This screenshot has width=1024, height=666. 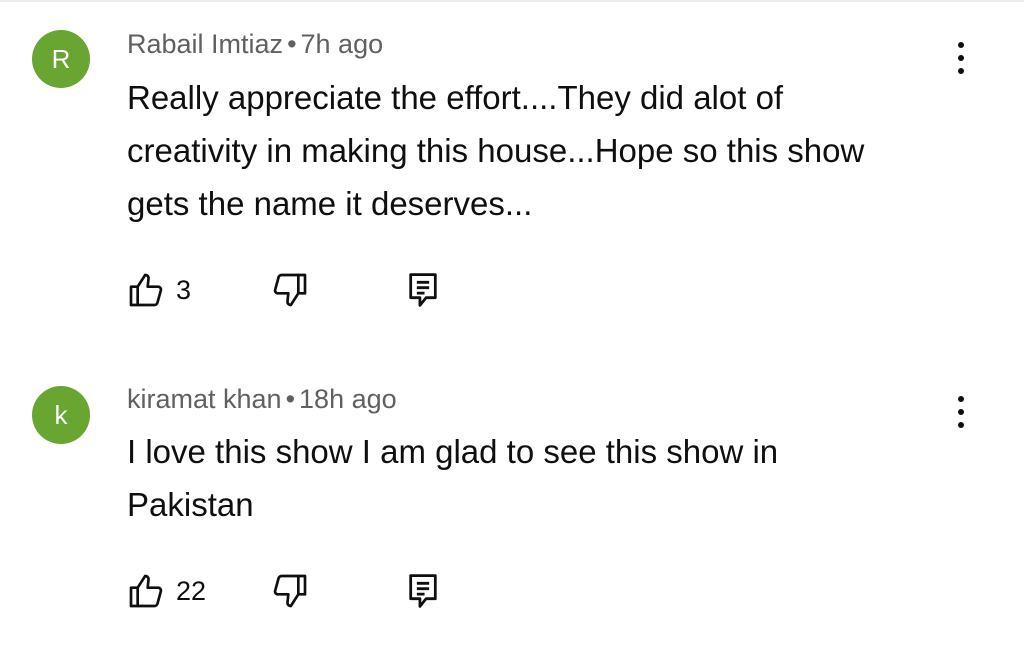 What do you see at coordinates (184, 289) in the screenshot?
I see `like-count: 3` at bounding box center [184, 289].